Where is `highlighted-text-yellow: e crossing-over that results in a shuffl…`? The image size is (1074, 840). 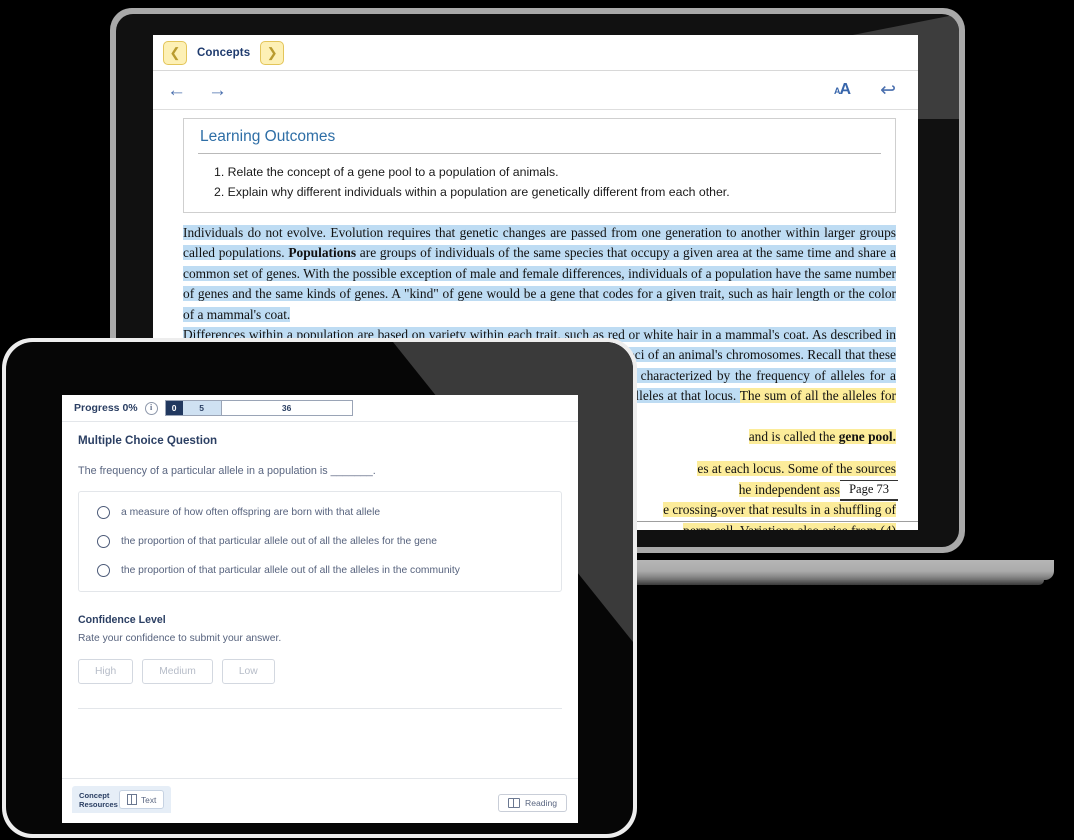
highlighted-text-yellow: e crossing-over that results in a shuffl… is located at coordinates (779, 510).